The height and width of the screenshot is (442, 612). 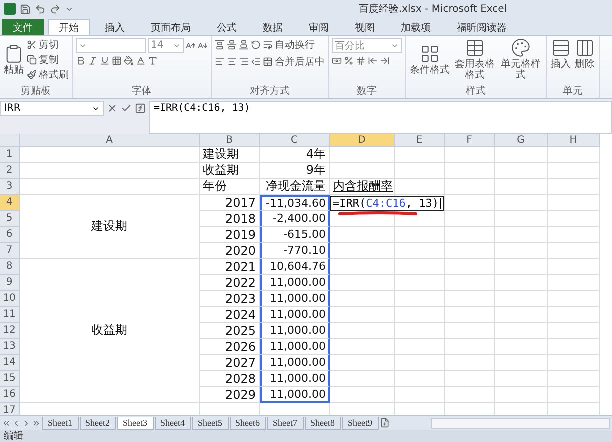 I want to click on redo-icon, so click(x=55, y=9).